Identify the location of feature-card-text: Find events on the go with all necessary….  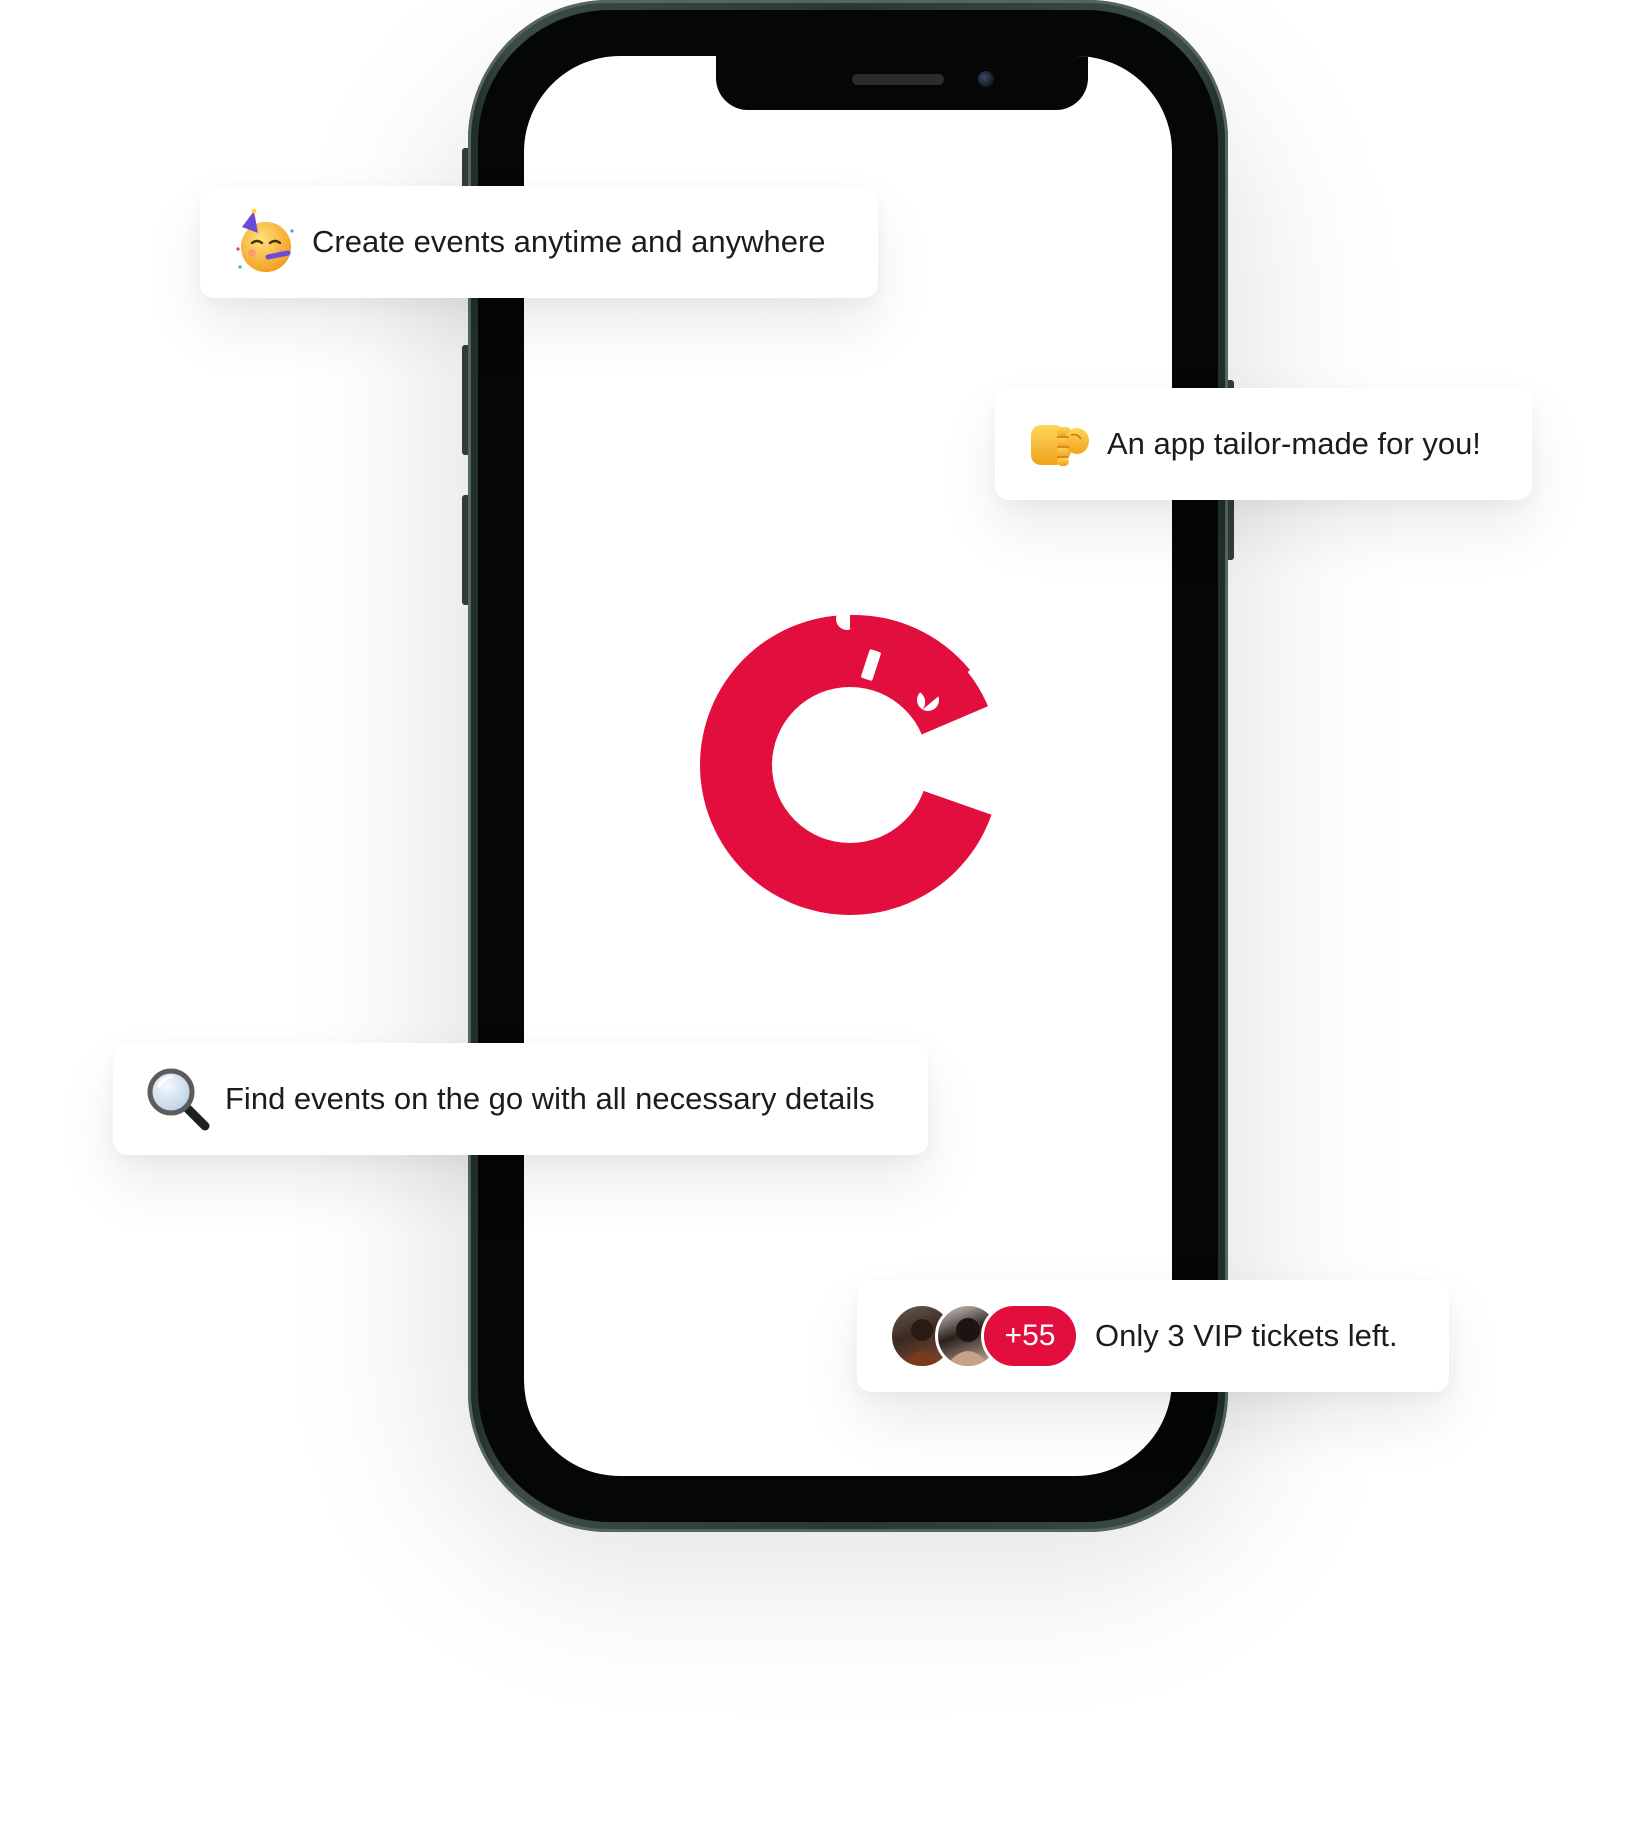
(550, 1098).